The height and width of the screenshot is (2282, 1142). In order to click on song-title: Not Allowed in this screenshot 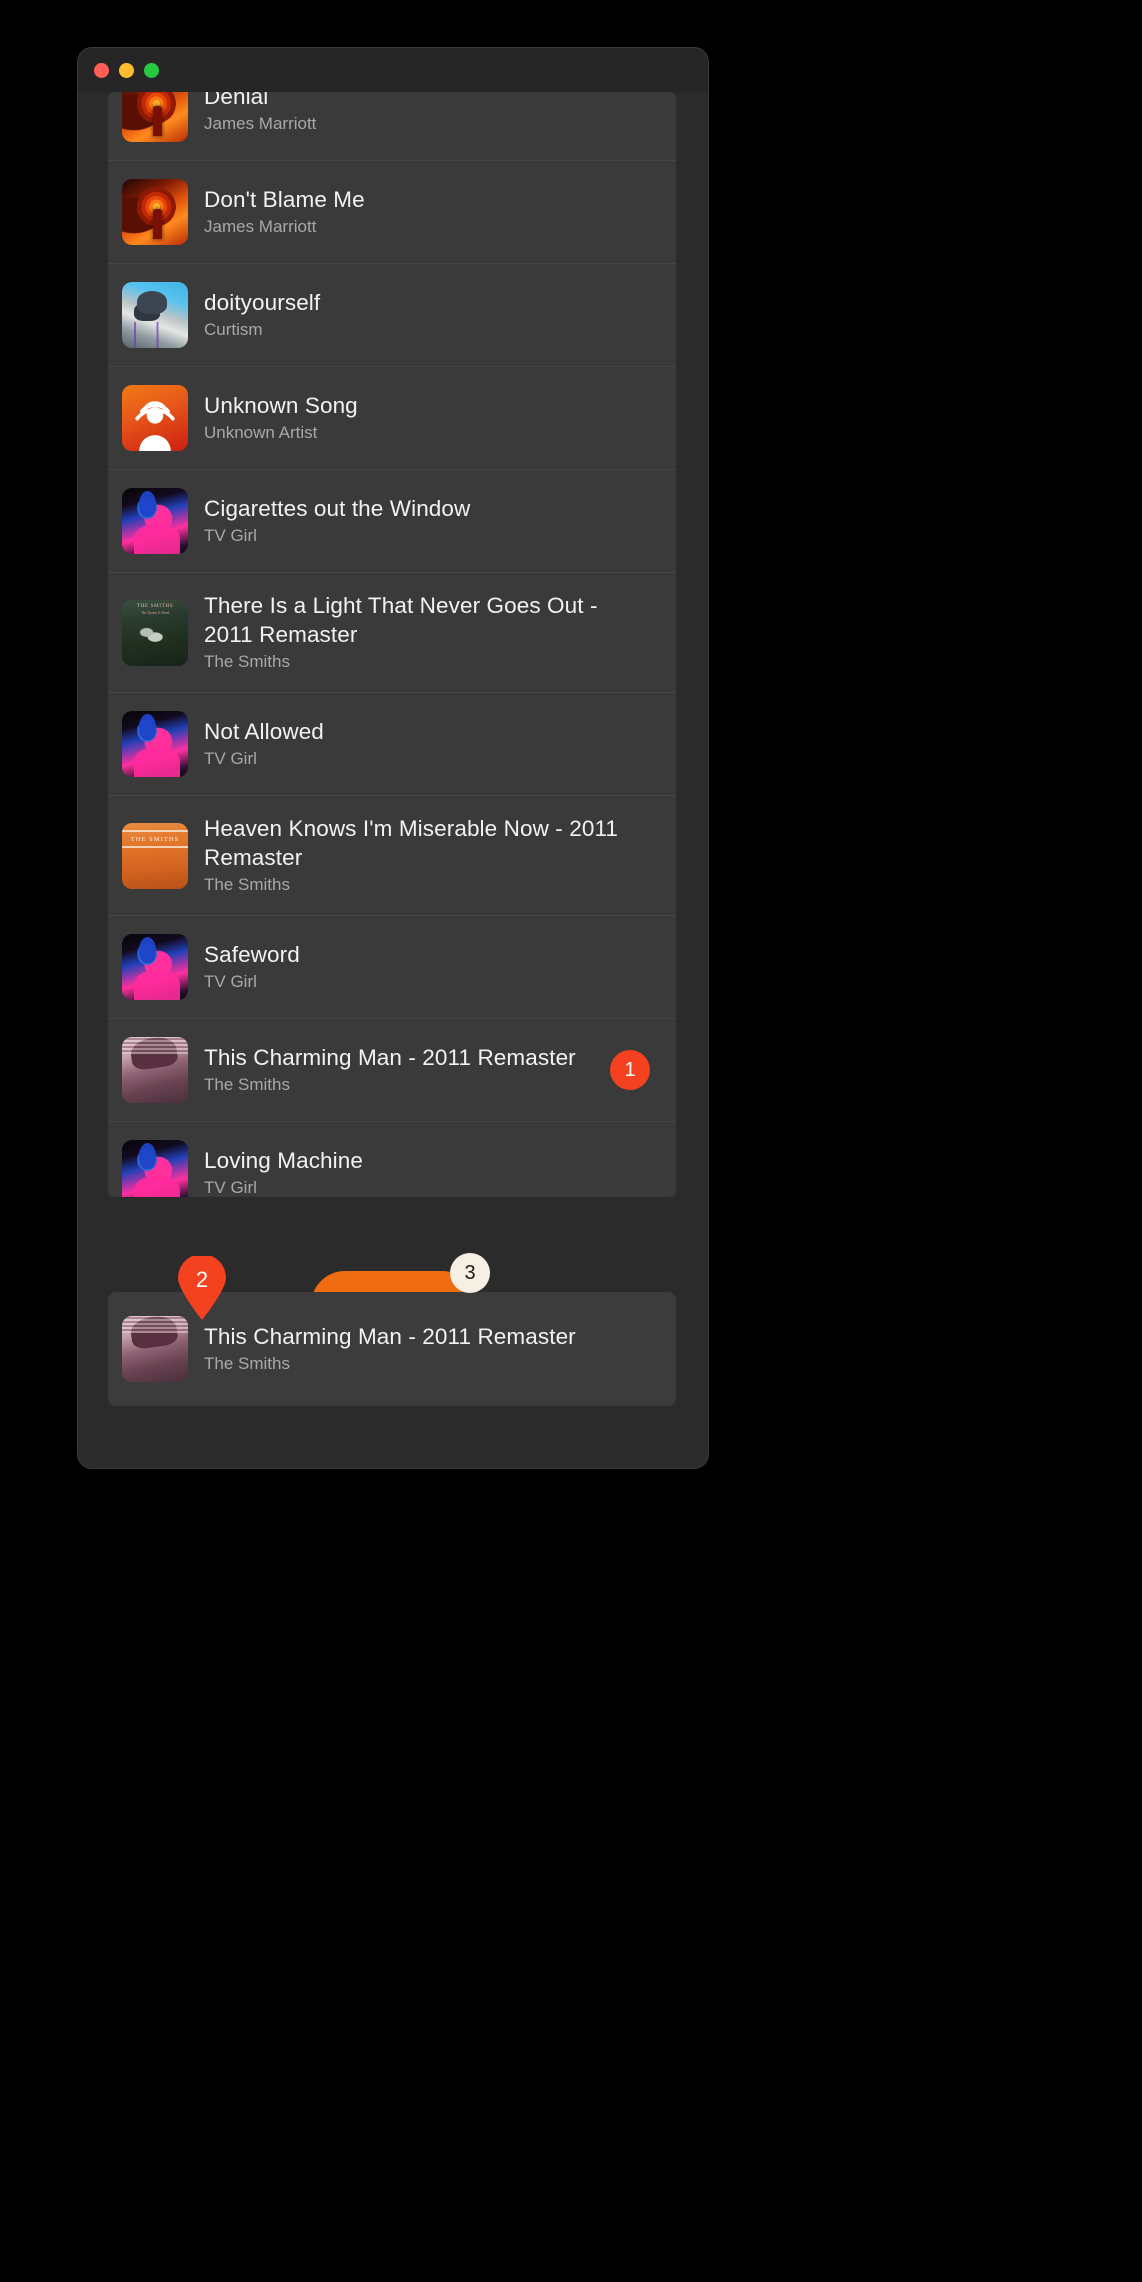, I will do `click(264, 731)`.